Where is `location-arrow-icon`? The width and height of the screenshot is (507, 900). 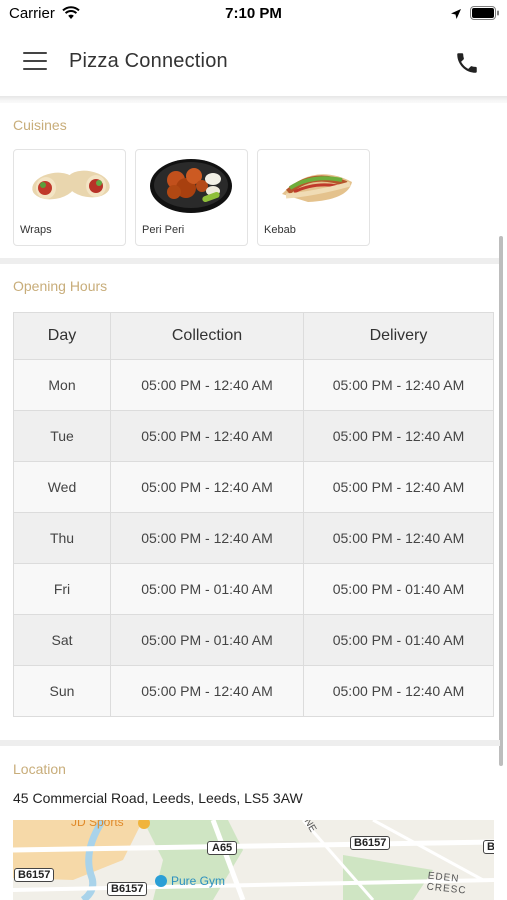
location-arrow-icon is located at coordinates (456, 16).